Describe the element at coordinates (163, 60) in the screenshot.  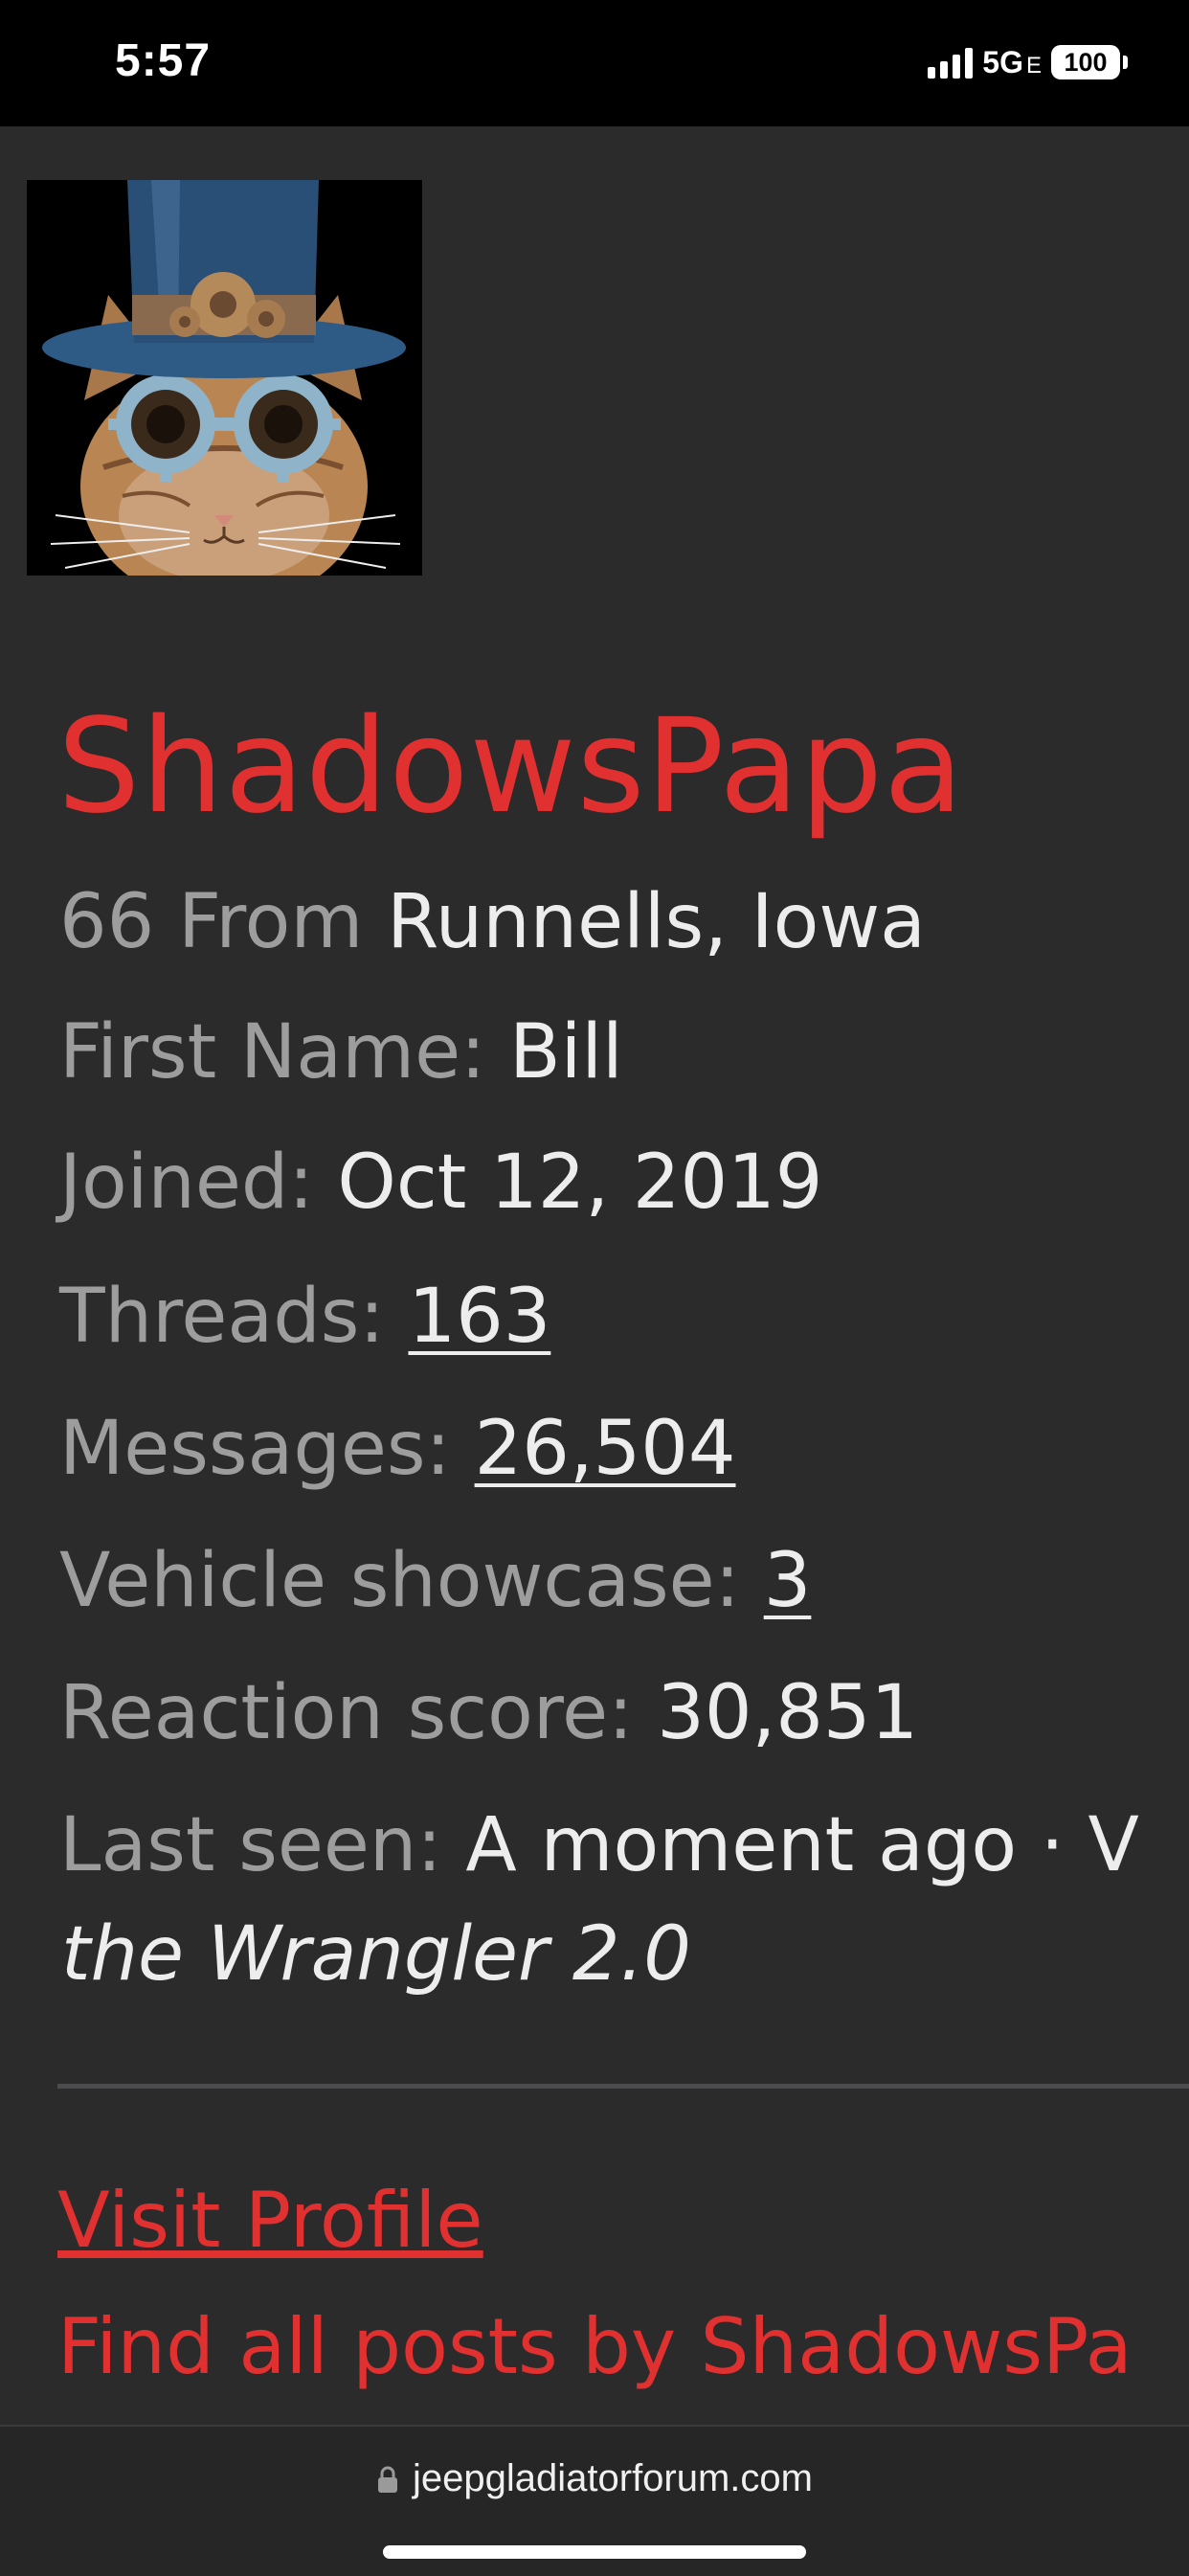
I see `status-time: 5:57` at that location.